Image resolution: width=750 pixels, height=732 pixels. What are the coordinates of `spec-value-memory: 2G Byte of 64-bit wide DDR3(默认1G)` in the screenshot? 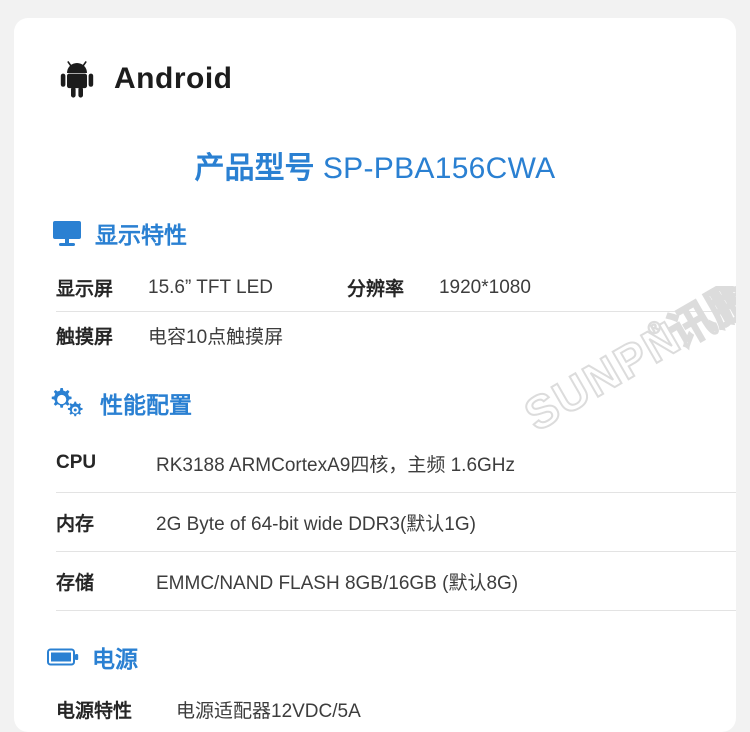 It's located at (316, 524).